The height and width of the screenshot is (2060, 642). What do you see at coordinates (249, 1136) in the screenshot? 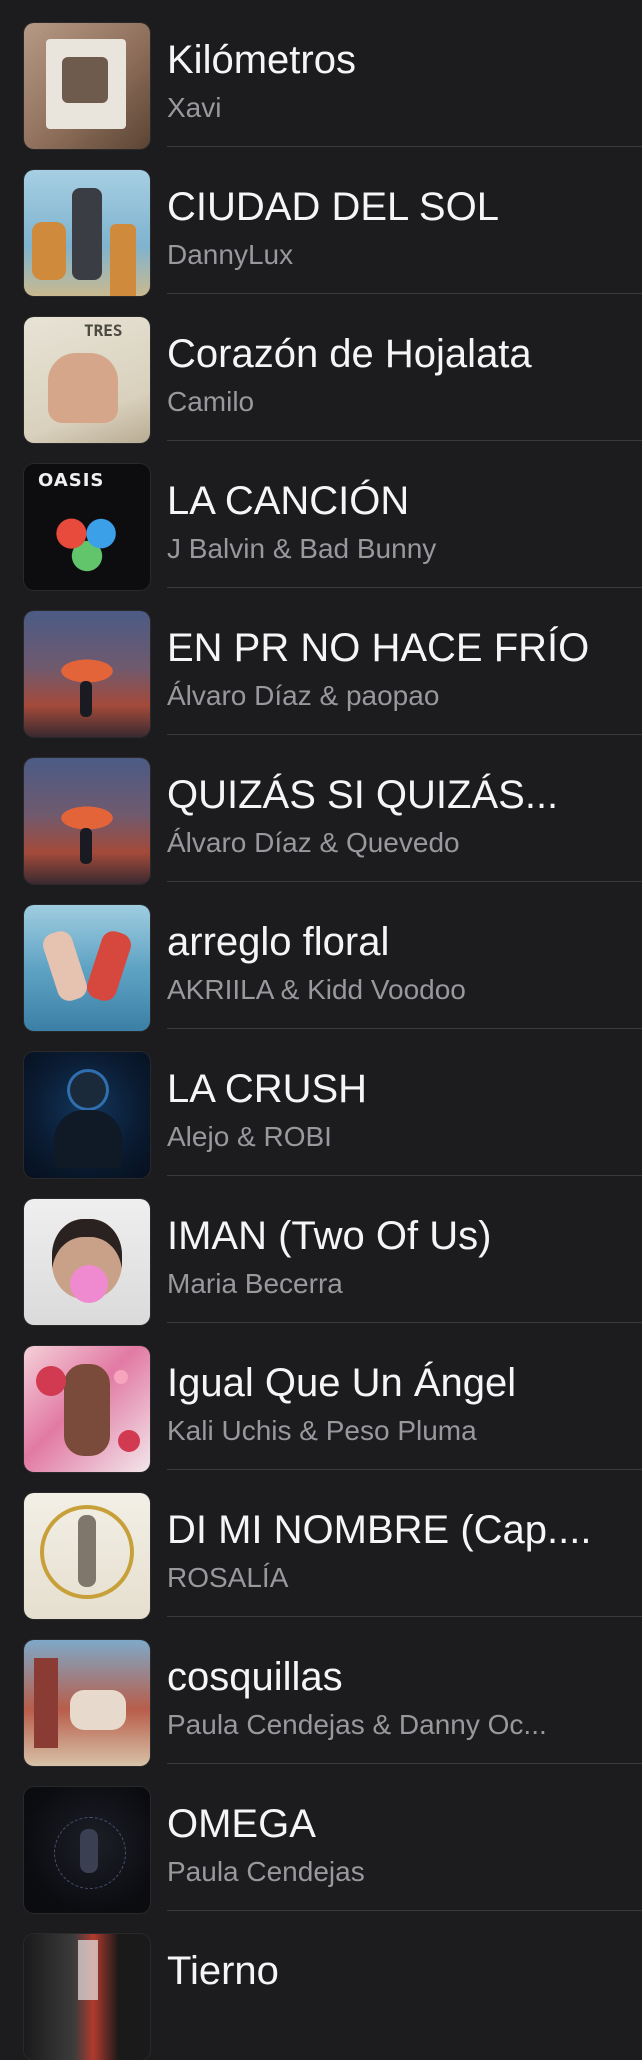
I see `song-artist: Alejo & ROBI` at bounding box center [249, 1136].